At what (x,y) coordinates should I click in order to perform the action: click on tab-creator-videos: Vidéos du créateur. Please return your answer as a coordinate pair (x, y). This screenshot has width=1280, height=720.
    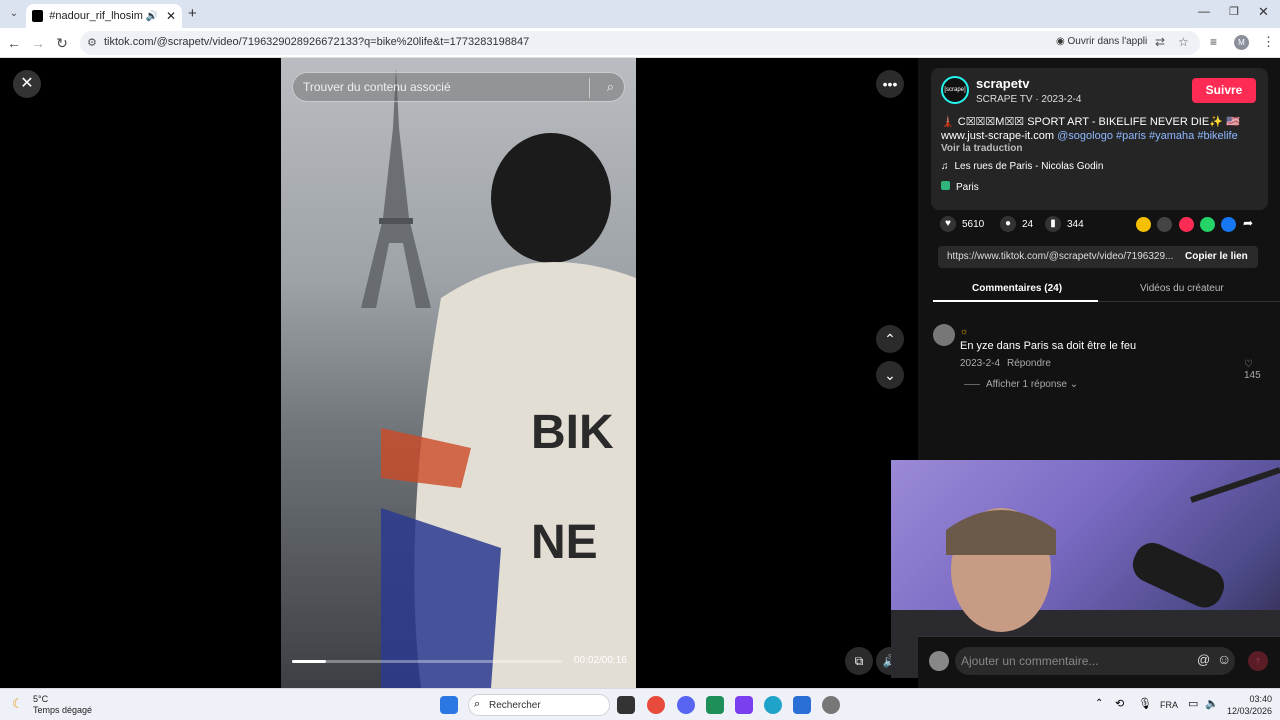
    Looking at the image, I should click on (1182, 288).